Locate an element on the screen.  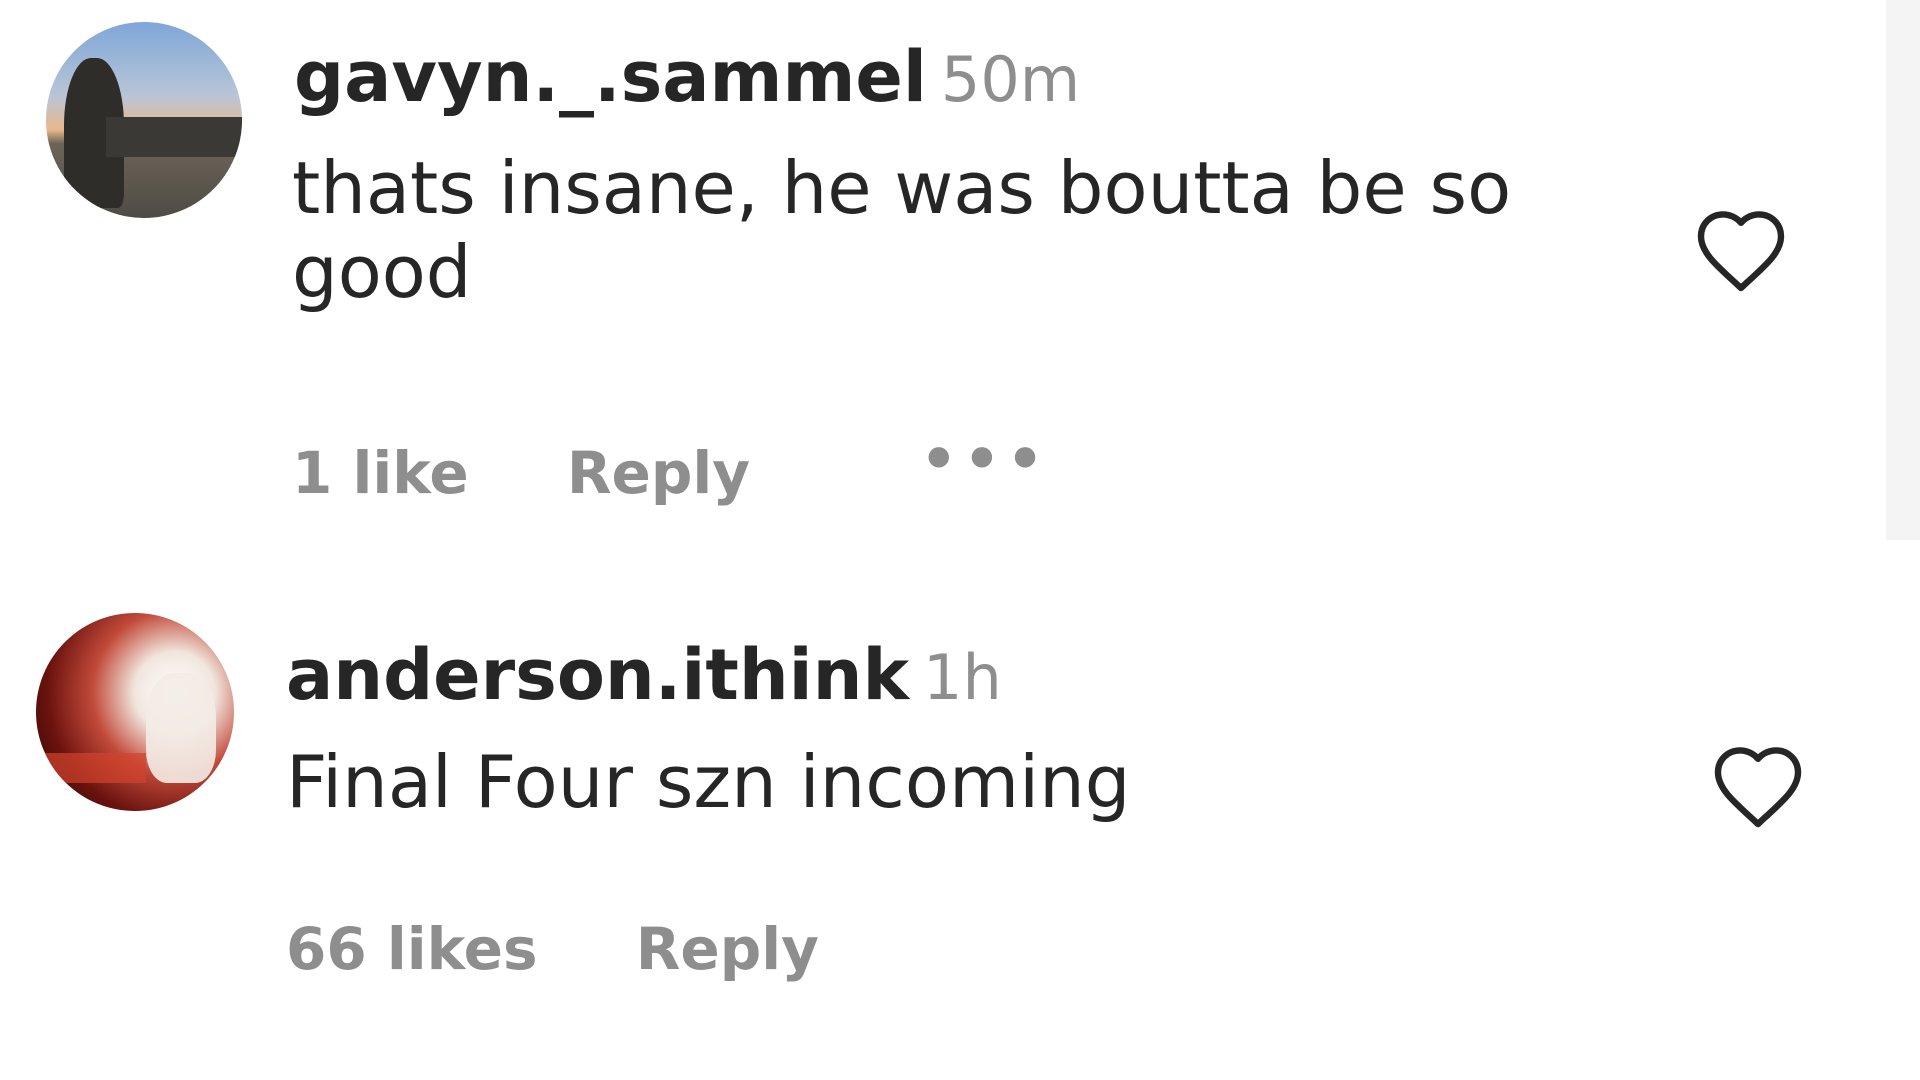
likes-count: 1 like is located at coordinates (380, 473).